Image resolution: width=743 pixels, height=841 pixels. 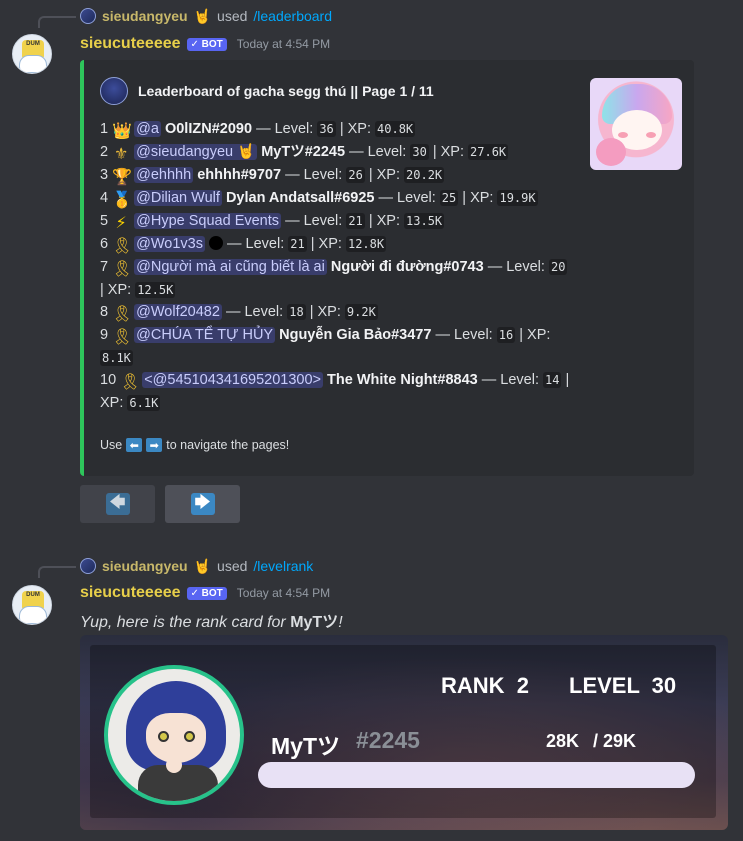 What do you see at coordinates (114, 91) in the screenshot?
I see `embed-author-avatar` at bounding box center [114, 91].